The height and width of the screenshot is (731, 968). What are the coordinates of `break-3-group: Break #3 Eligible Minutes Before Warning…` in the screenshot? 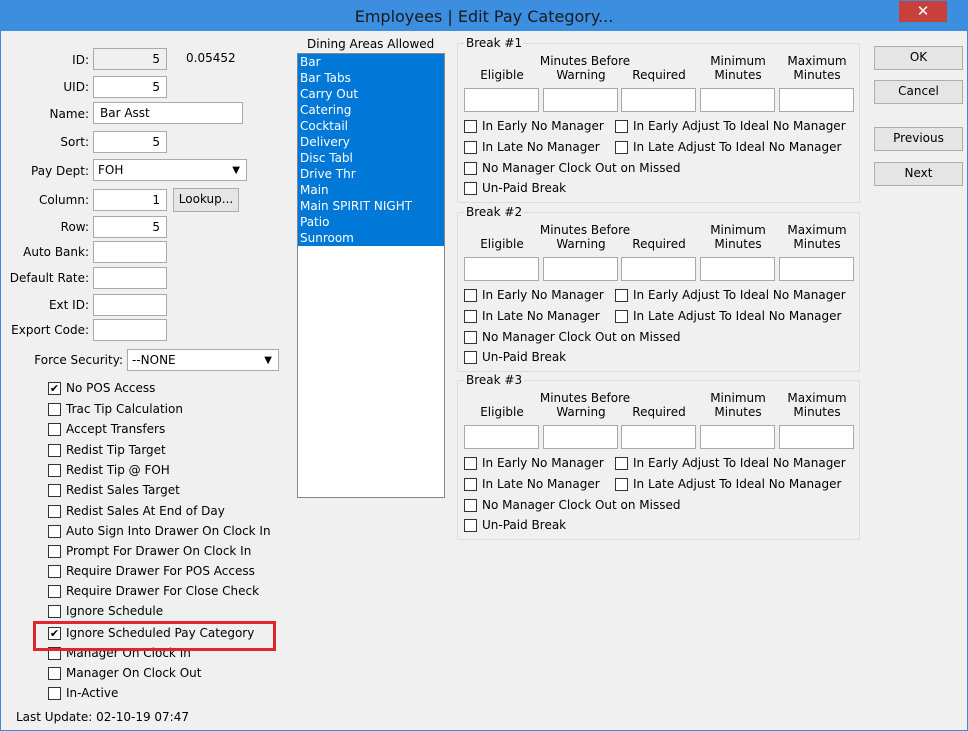 It's located at (658, 456).